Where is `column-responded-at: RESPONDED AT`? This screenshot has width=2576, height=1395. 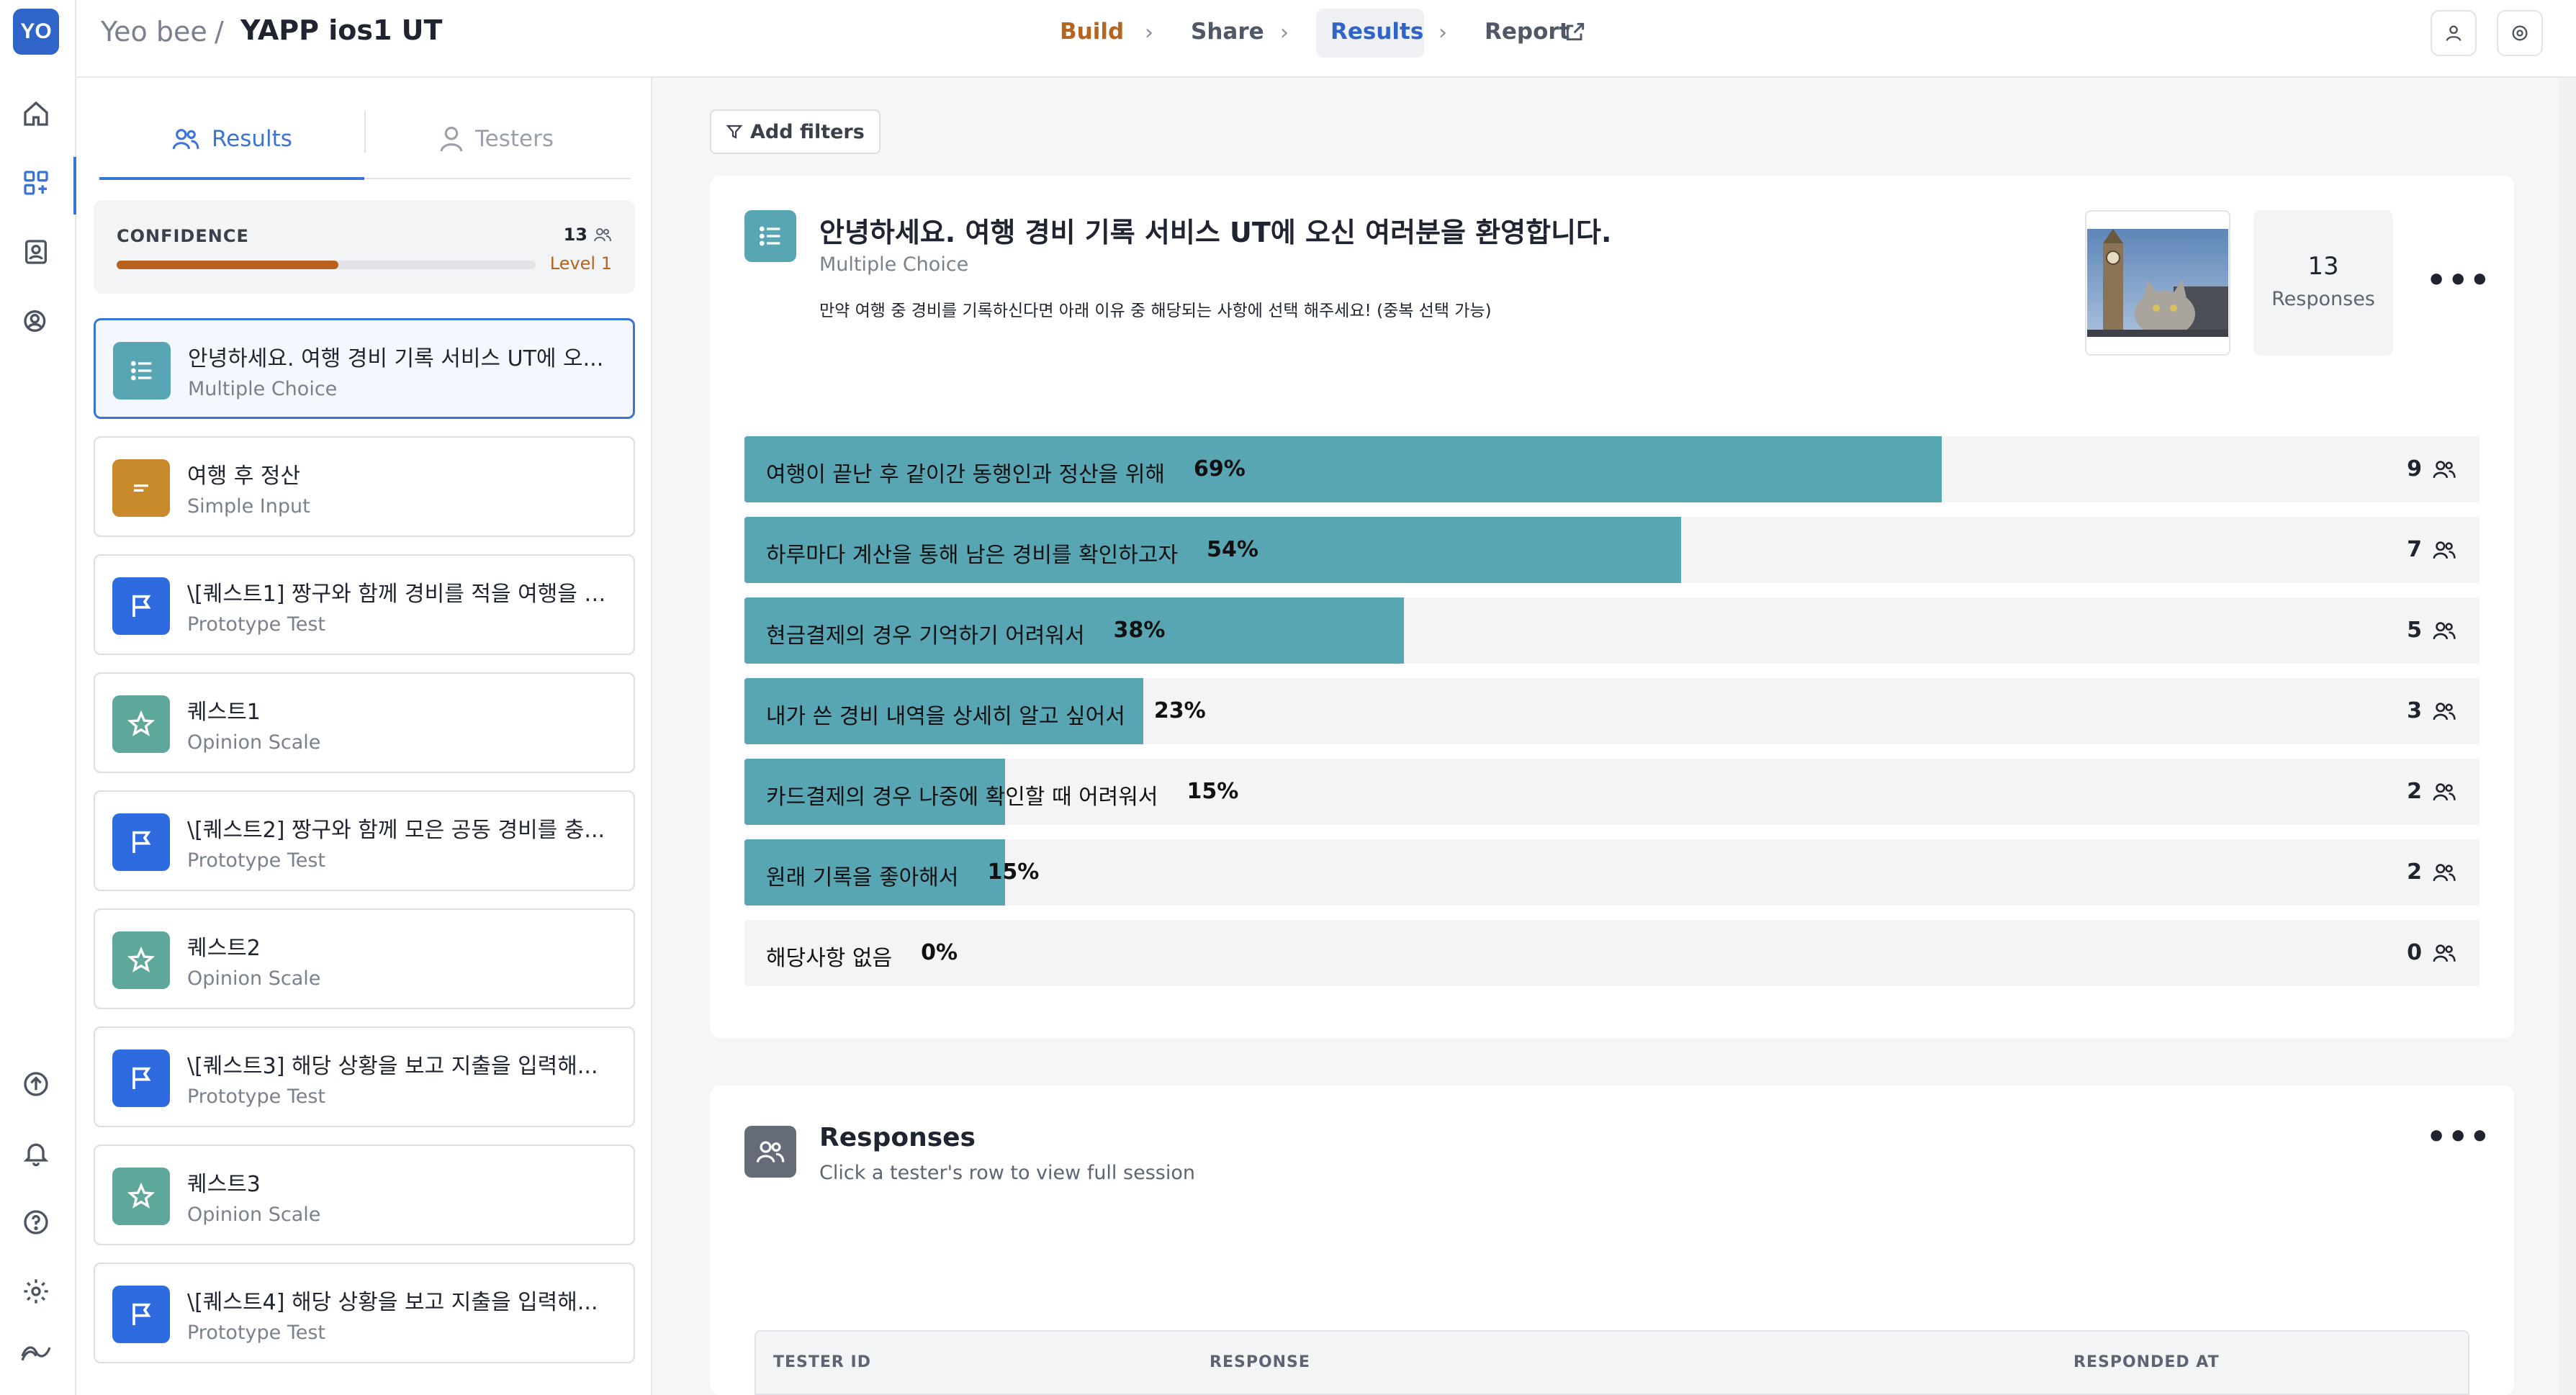 column-responded-at: RESPONDED AT is located at coordinates (2146, 1362).